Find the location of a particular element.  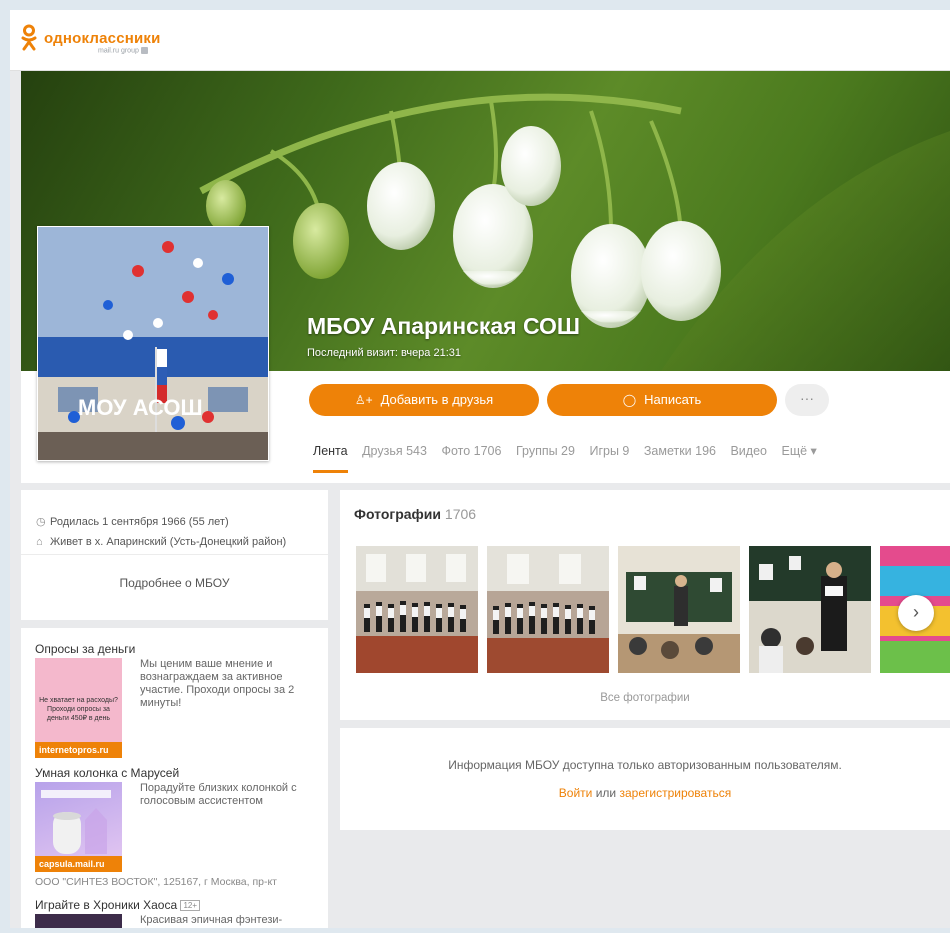

send-message-label: Написать is located at coordinates (673, 399).